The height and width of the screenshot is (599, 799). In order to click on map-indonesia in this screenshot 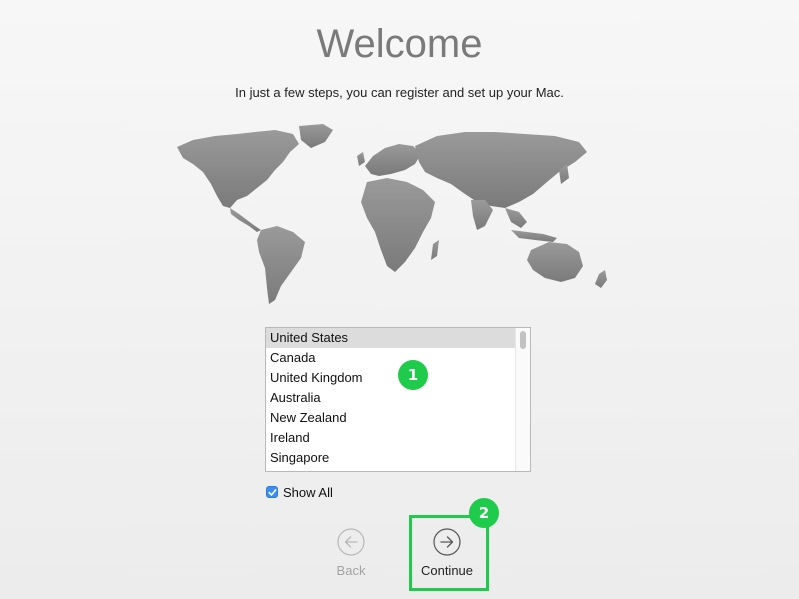, I will do `click(534, 236)`.